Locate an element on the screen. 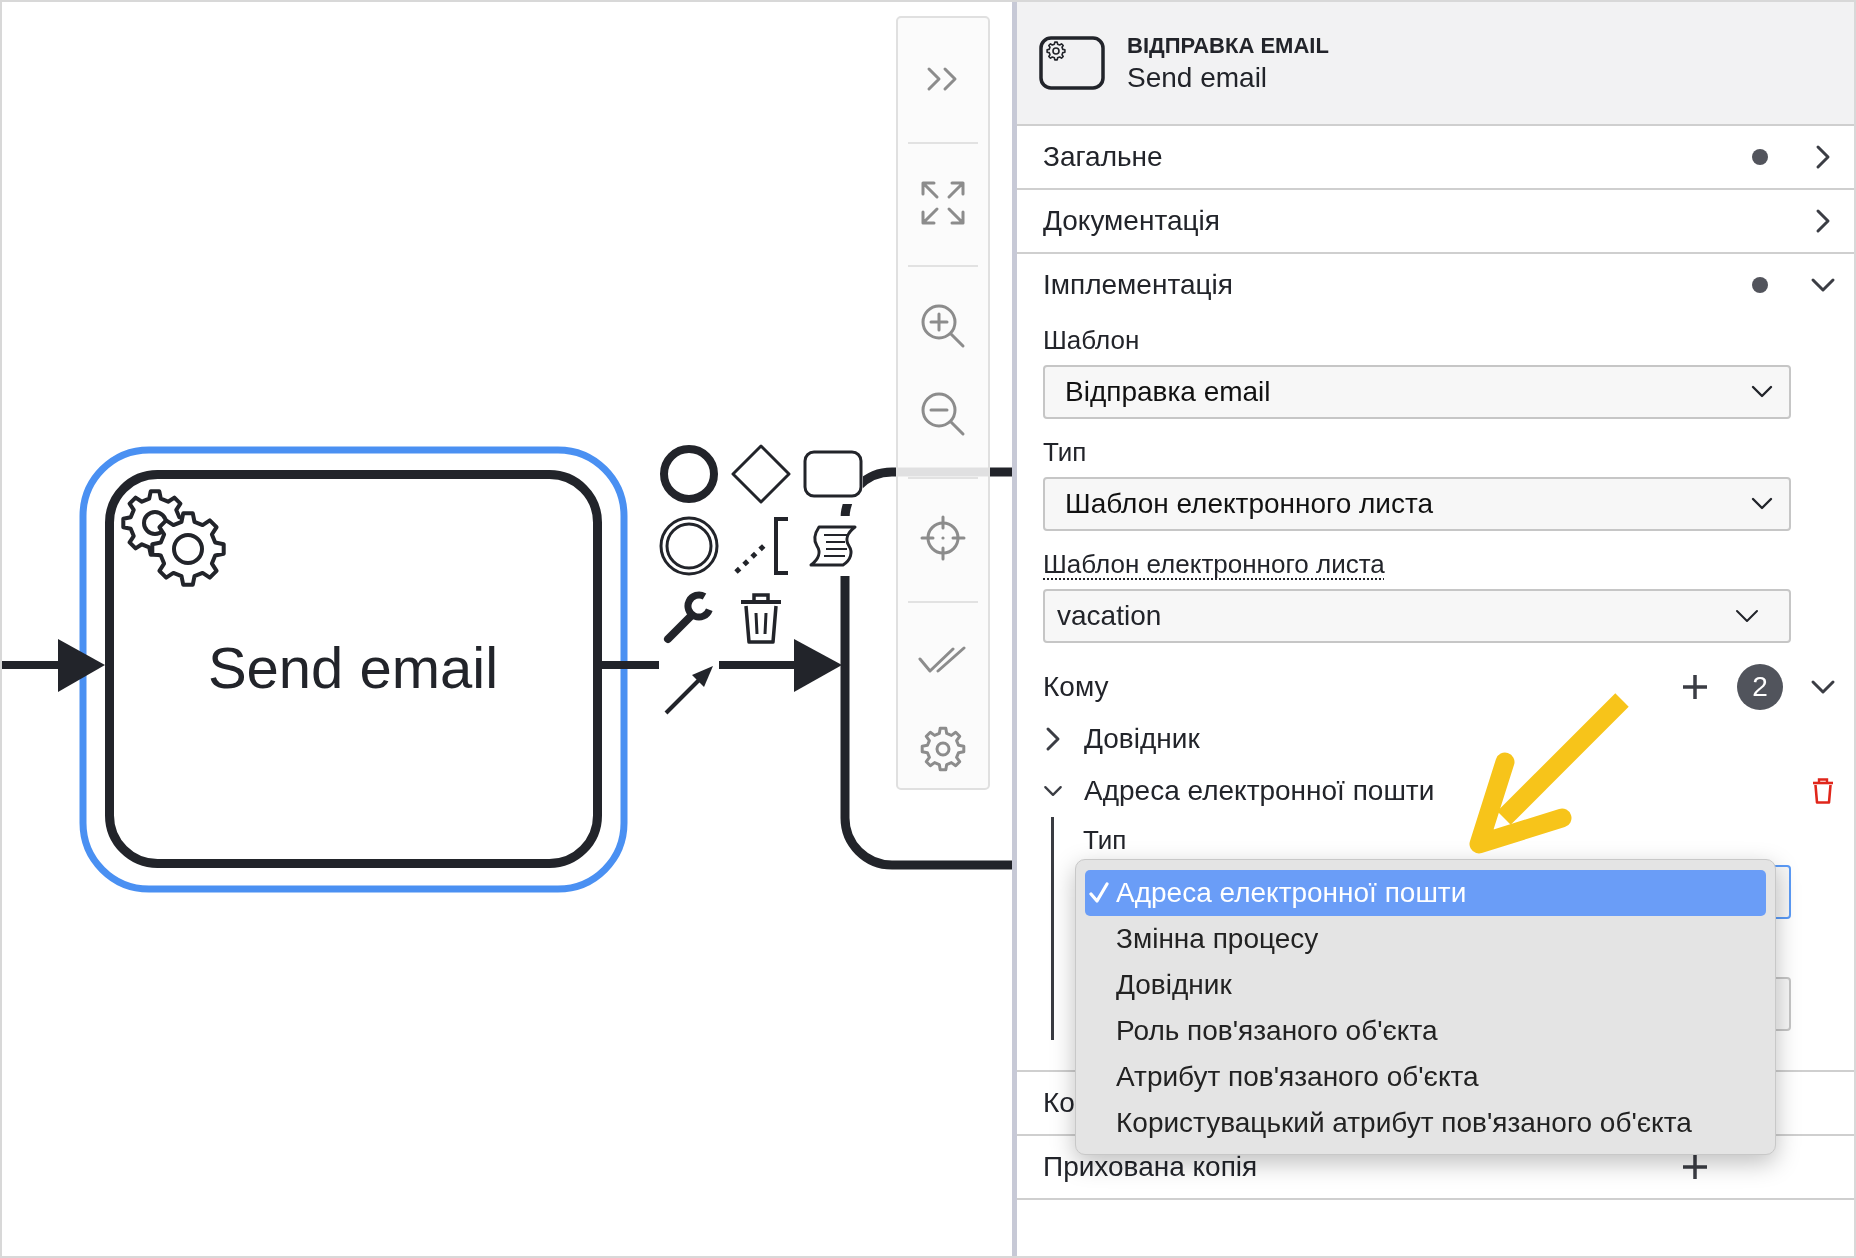 The image size is (1856, 1258). text-annotation-icon is located at coordinates (761, 546).